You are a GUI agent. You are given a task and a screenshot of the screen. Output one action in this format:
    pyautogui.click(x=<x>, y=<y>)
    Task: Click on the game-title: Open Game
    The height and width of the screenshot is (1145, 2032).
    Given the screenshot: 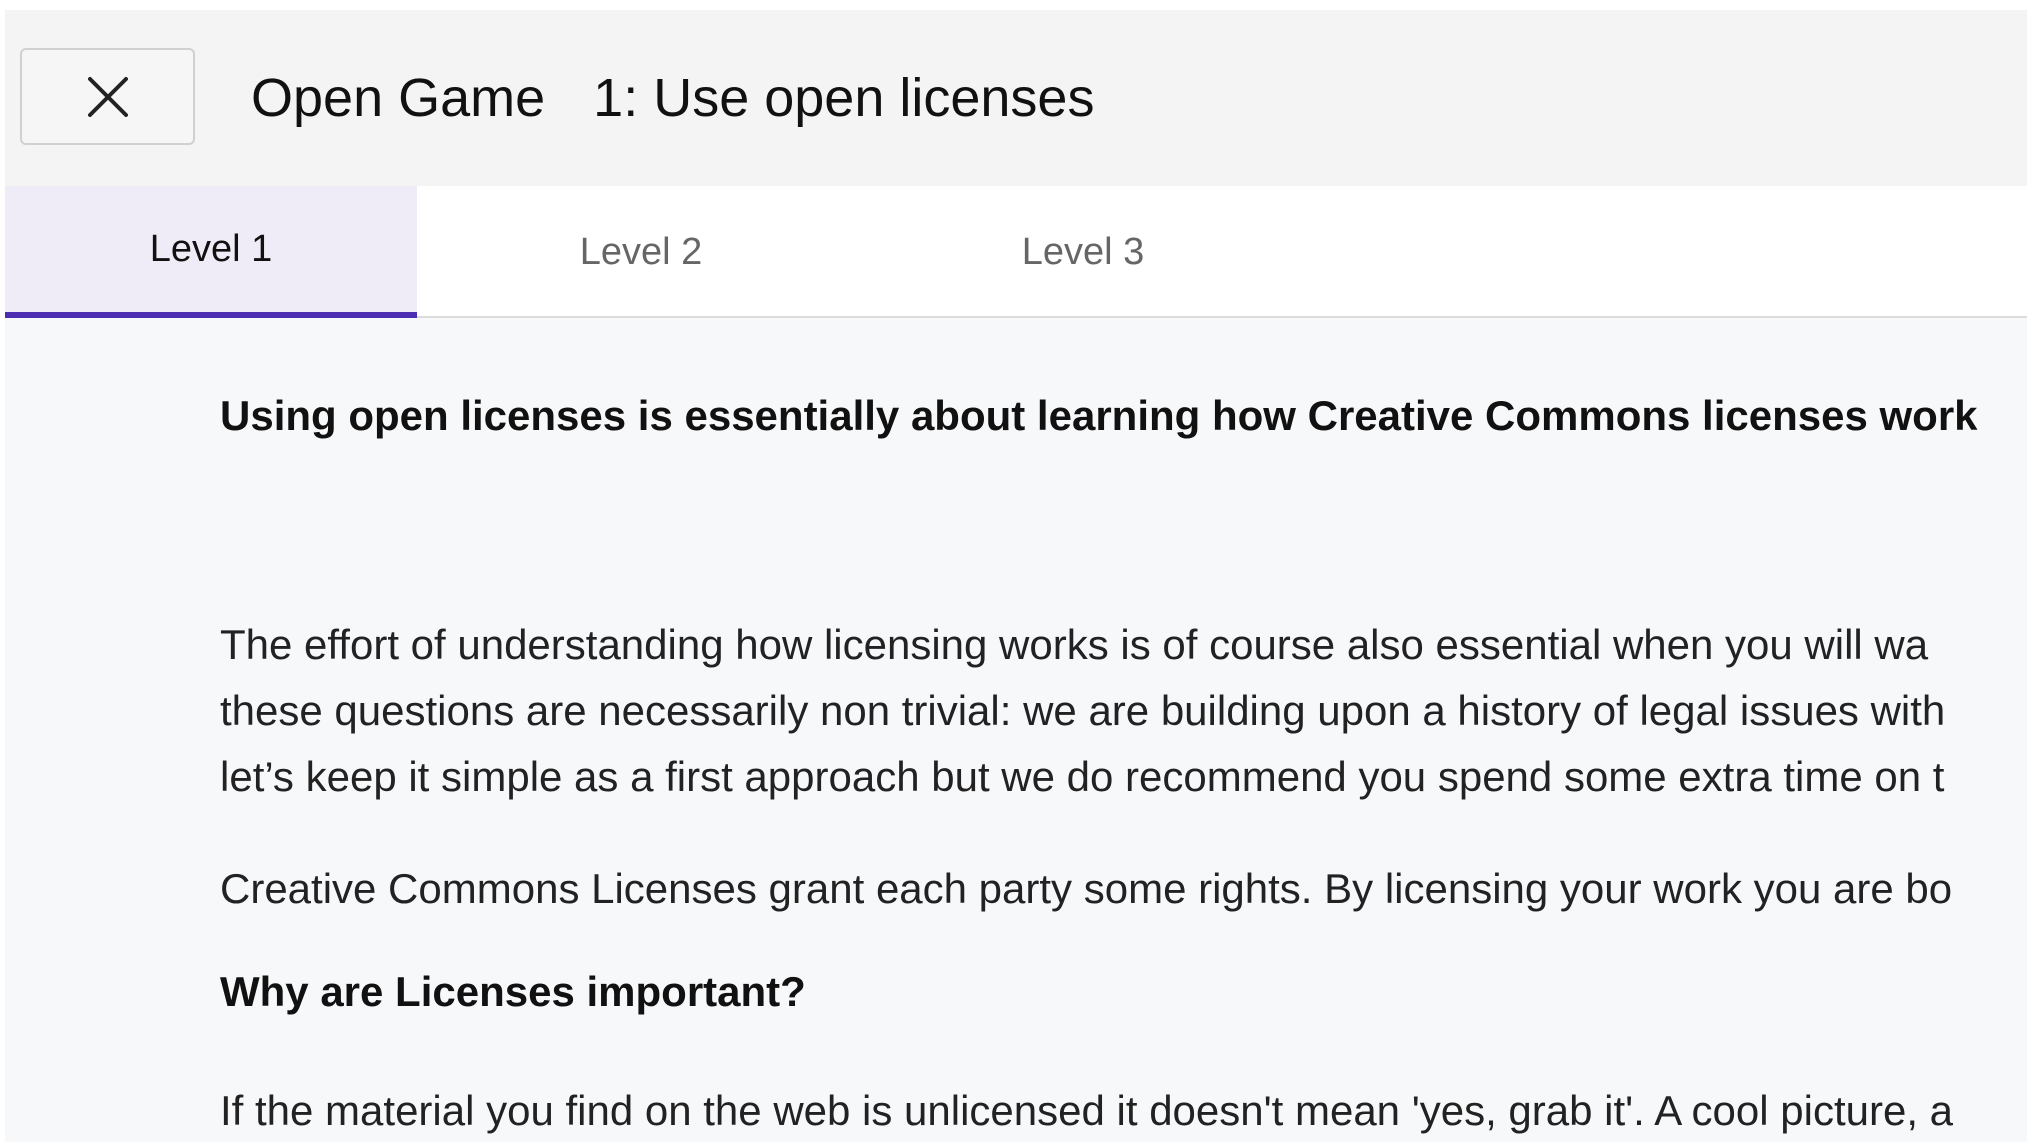 What is the action you would take?
    pyautogui.click(x=398, y=98)
    